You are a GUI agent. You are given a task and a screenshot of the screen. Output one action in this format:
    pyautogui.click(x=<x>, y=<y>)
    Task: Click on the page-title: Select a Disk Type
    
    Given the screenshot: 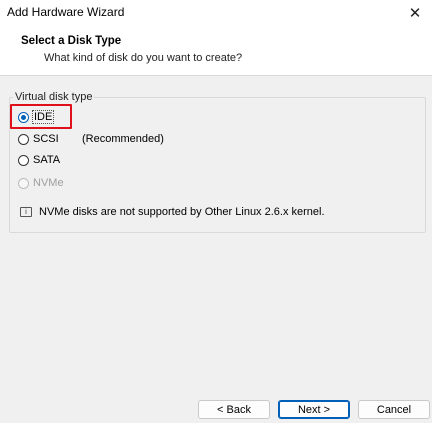 What is the action you would take?
    pyautogui.click(x=71, y=41)
    